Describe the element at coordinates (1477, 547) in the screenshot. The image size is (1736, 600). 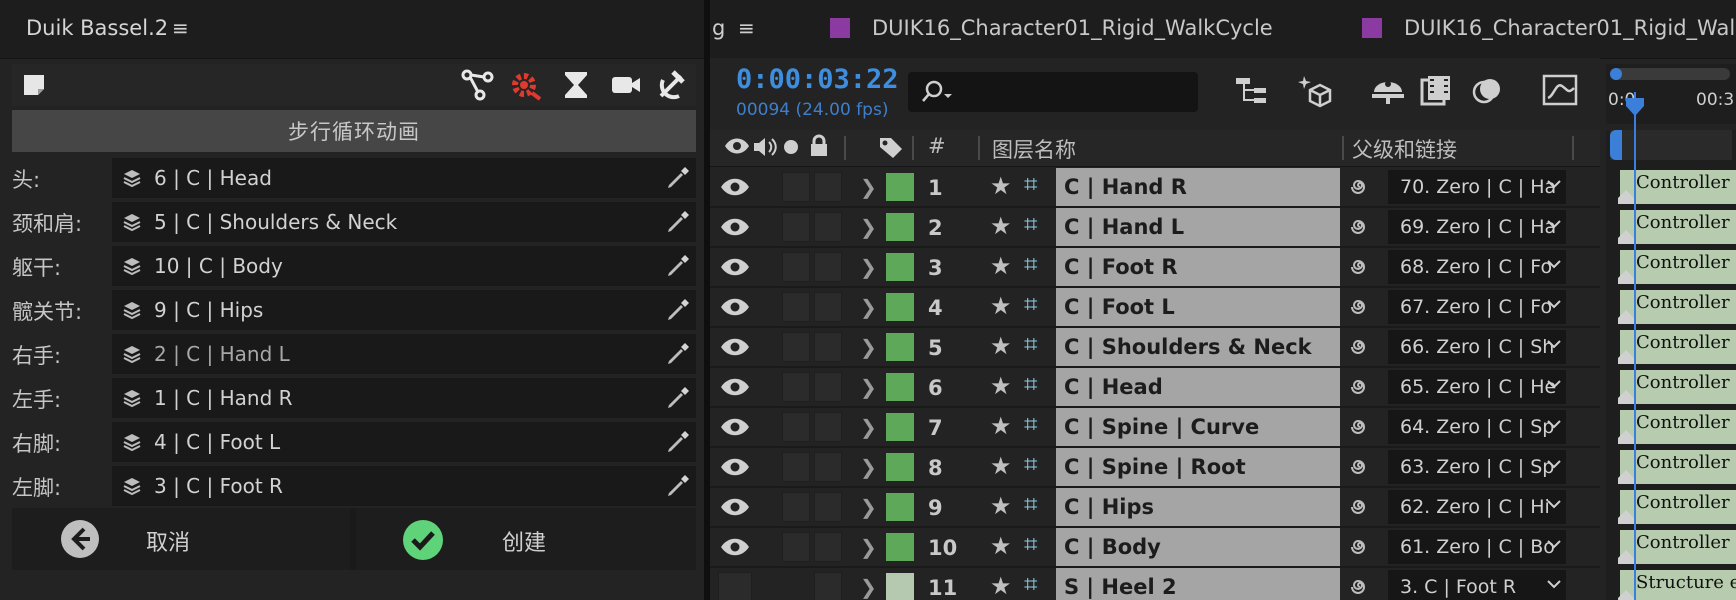
I see `parent-dropdown: 61. Zero | C | Bo` at that location.